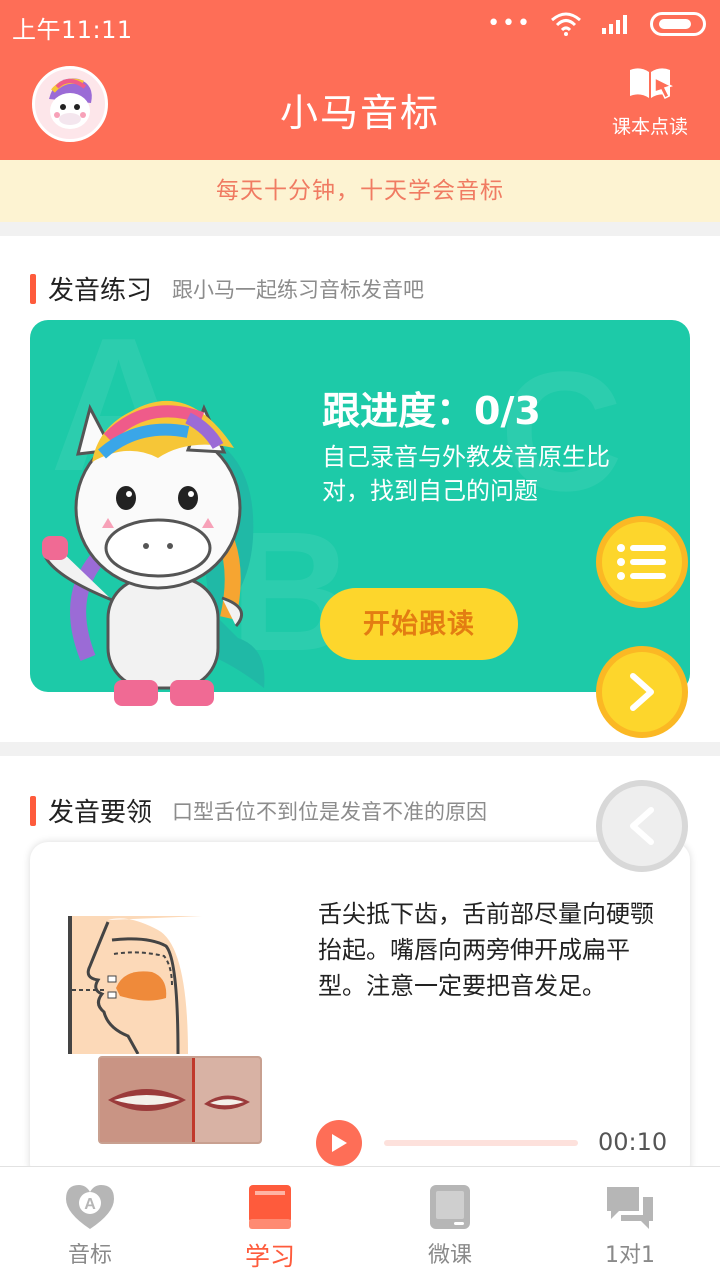 This screenshot has width=720, height=1280. I want to click on next-button, so click(642, 692).